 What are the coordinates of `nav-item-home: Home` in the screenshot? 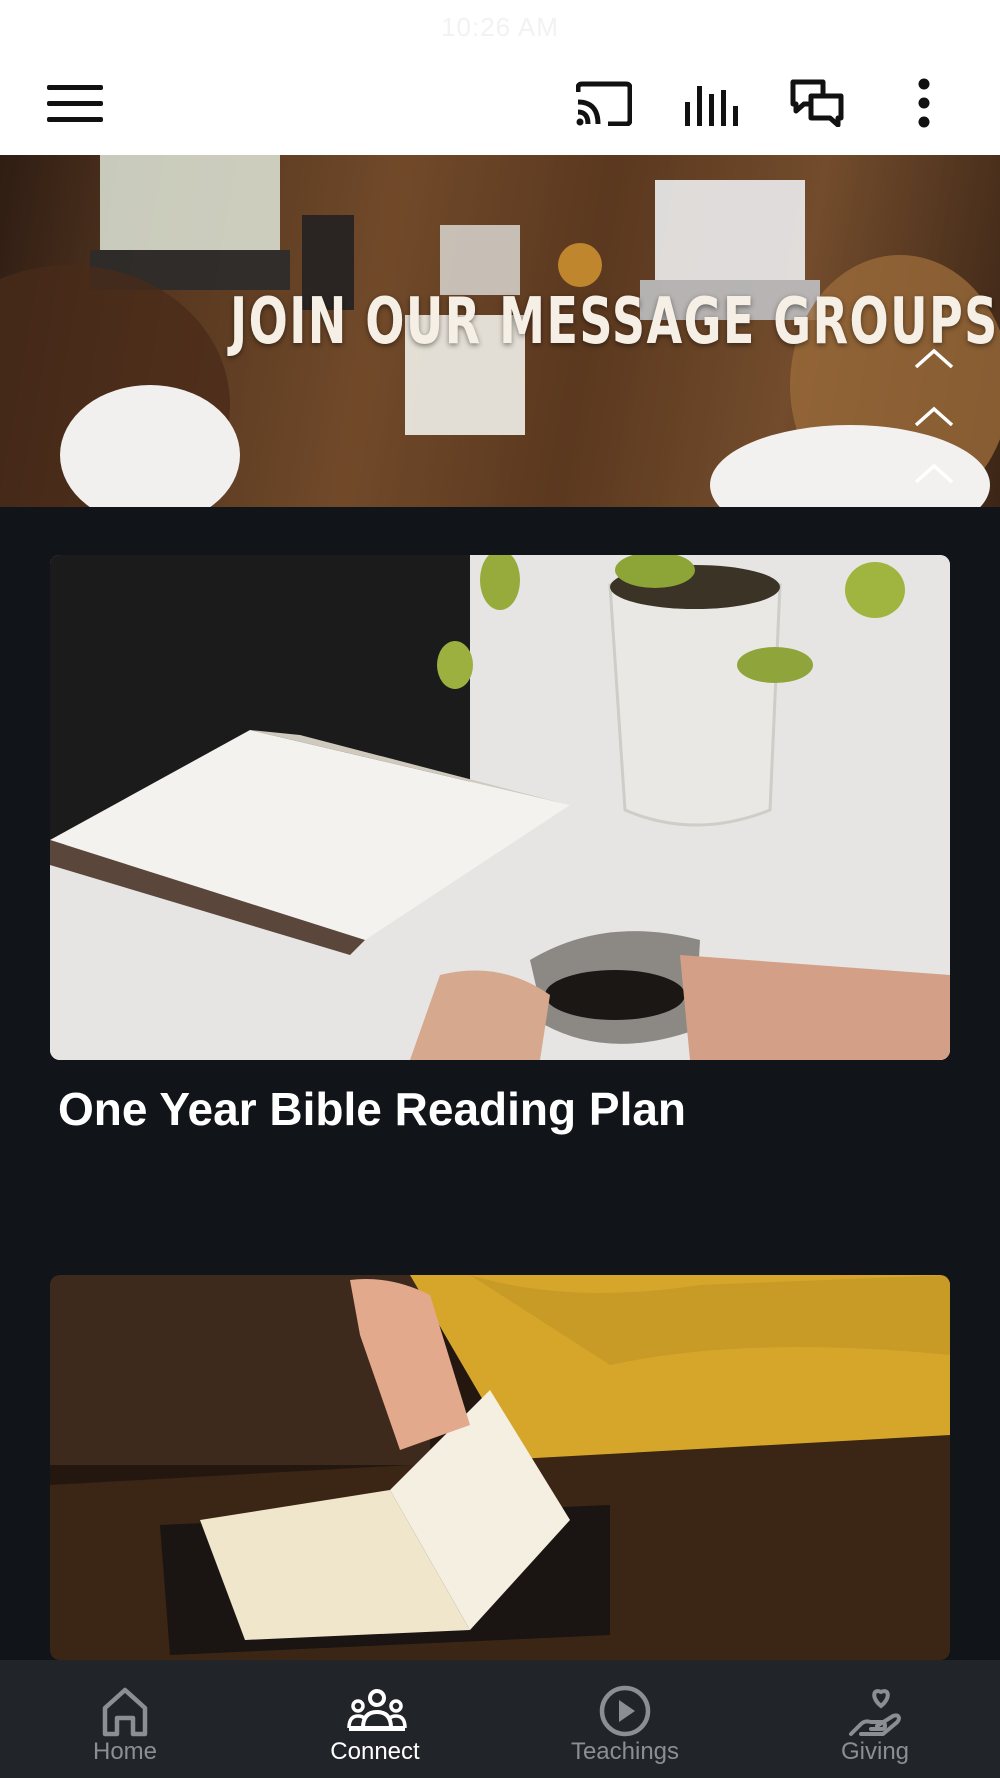 It's located at (125, 1719).